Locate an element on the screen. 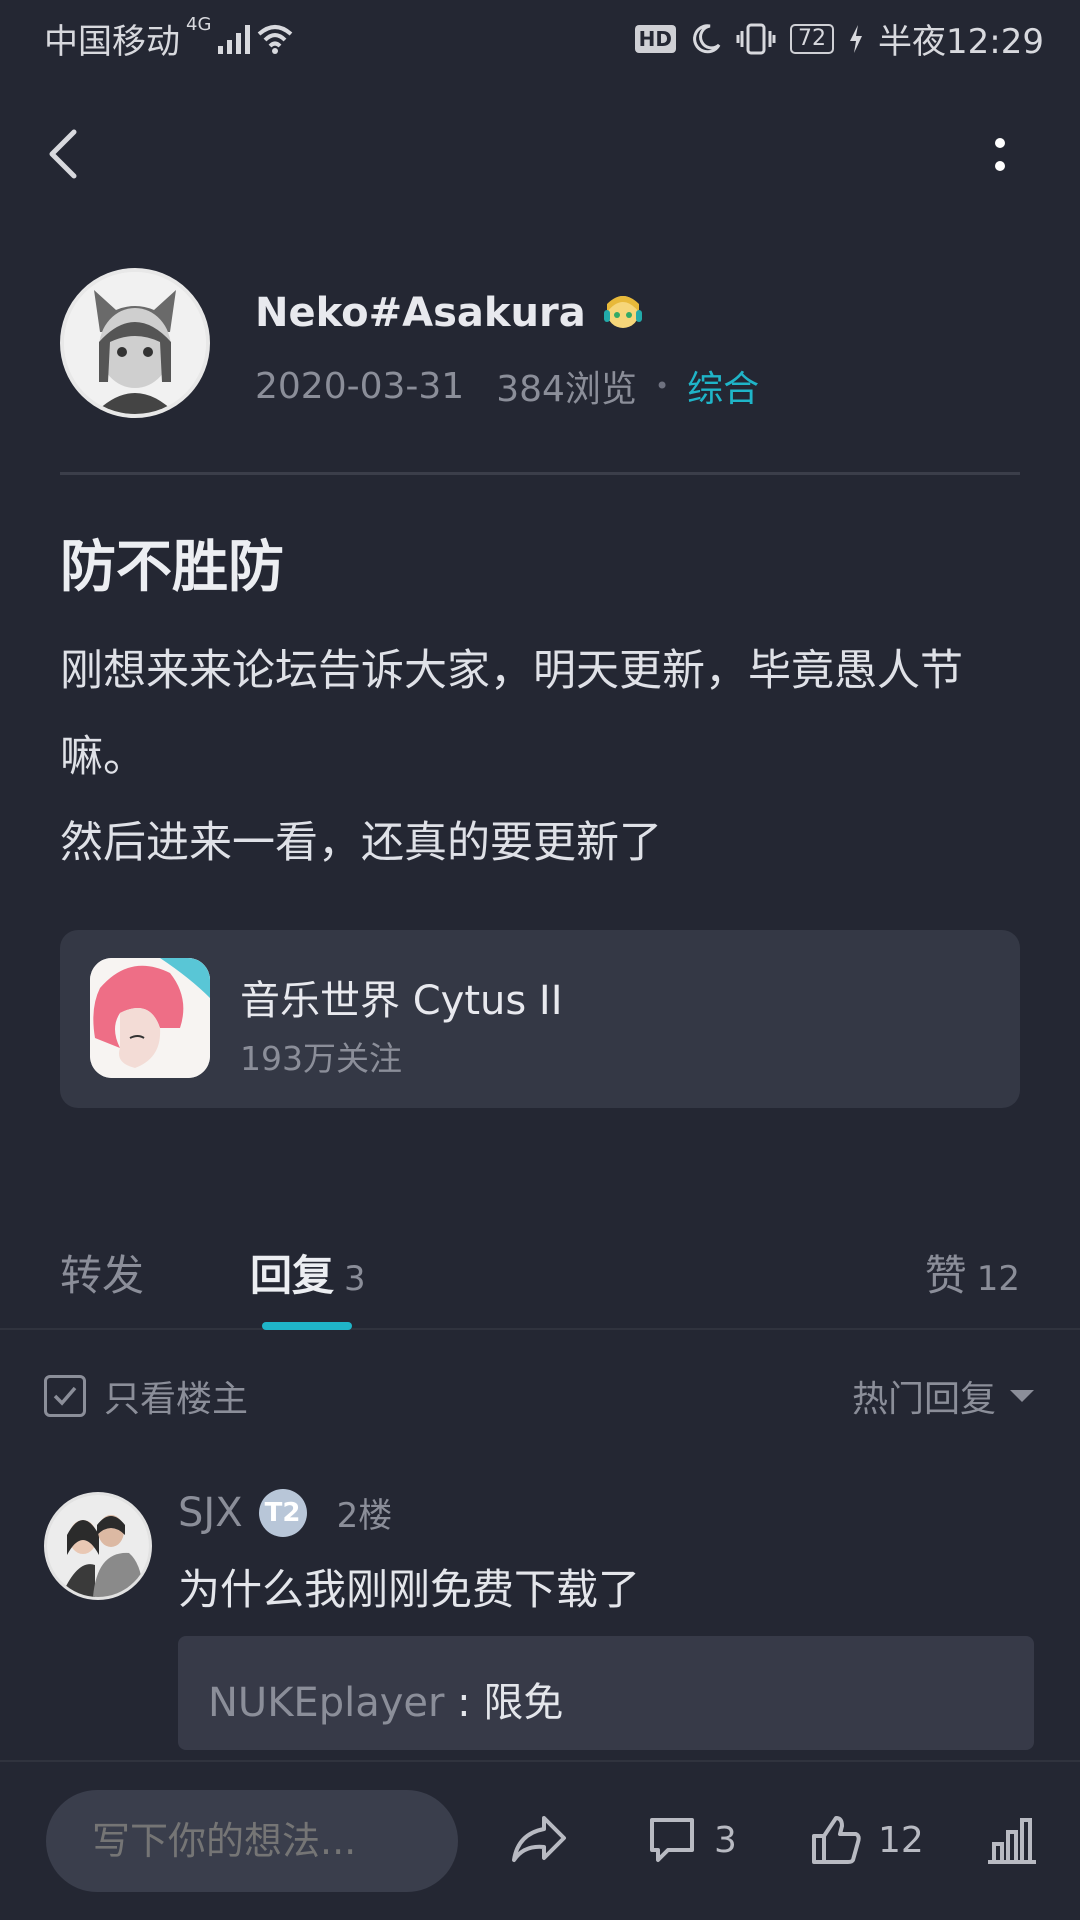 The width and height of the screenshot is (1080, 1920). game-icon is located at coordinates (150, 1018).